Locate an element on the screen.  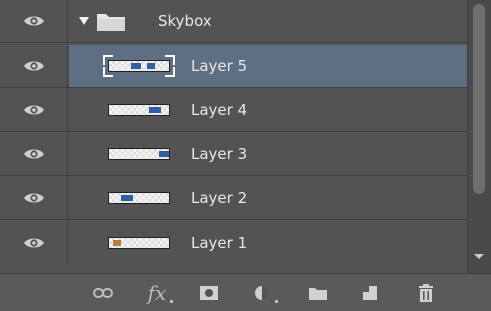
link-icon is located at coordinates (103, 293).